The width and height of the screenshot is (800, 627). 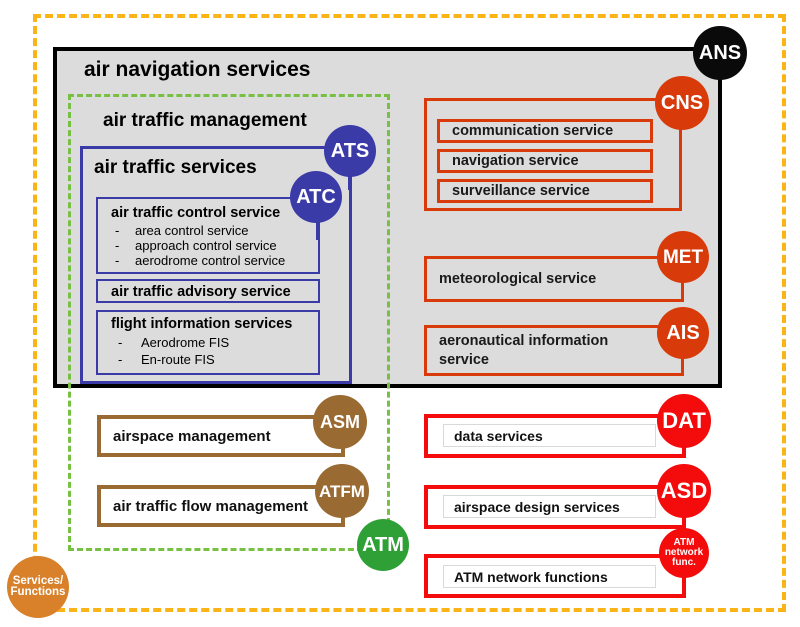 I want to click on badge-ats-label: ATS, so click(x=350, y=151).